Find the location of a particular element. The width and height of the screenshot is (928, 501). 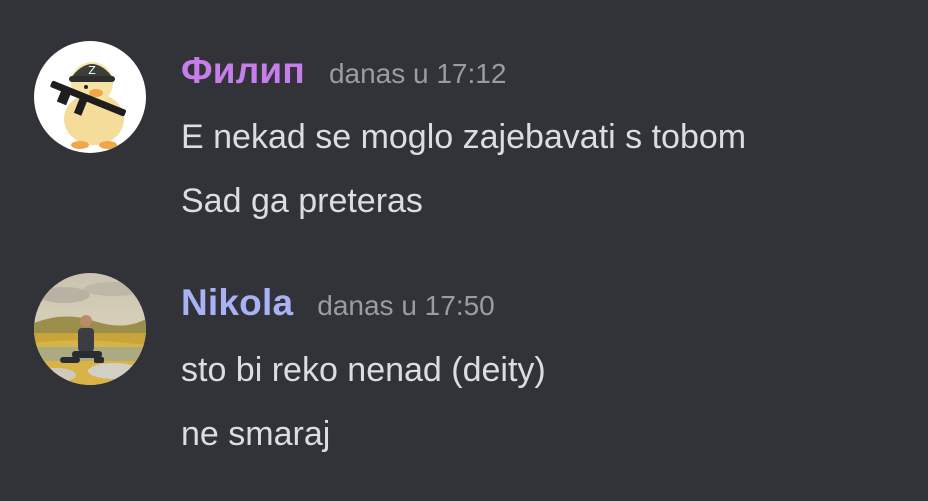

avatar is located at coordinates (90, 329).